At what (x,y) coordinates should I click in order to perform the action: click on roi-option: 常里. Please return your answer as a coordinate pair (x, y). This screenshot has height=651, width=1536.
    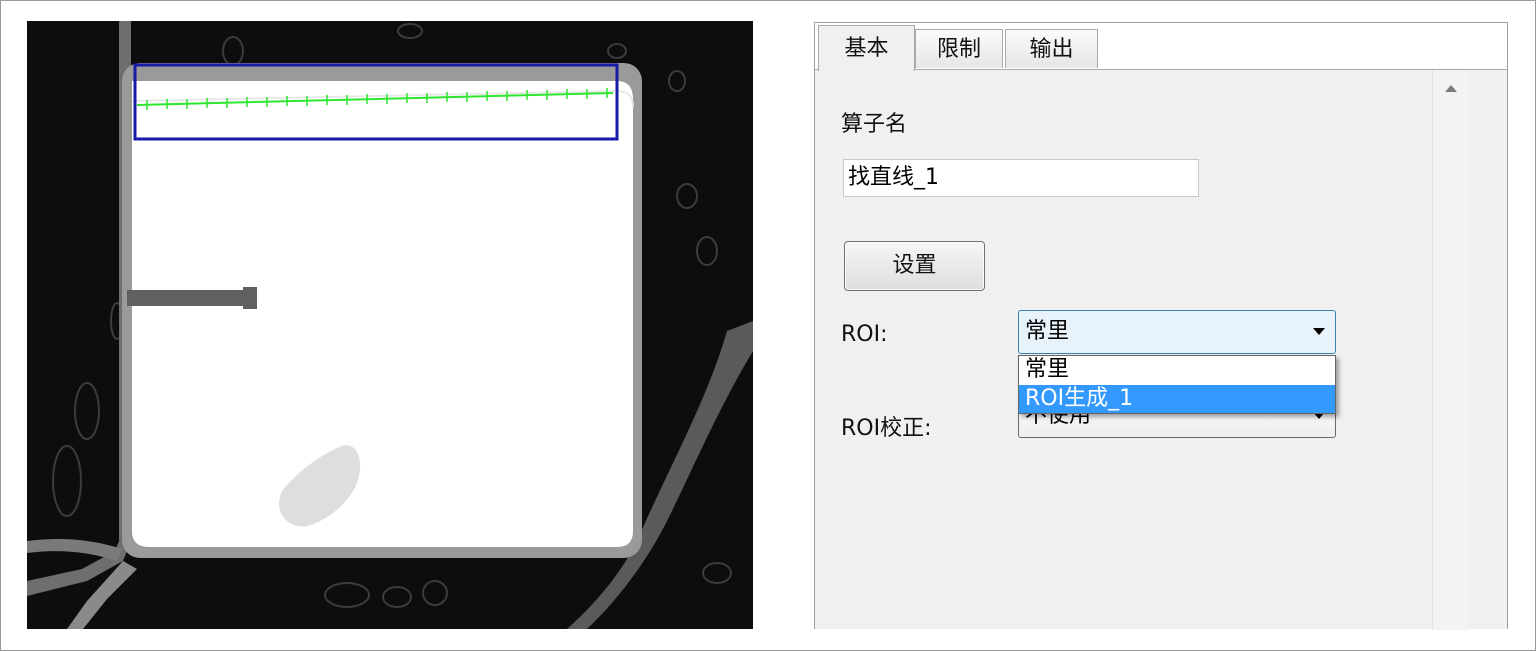
    Looking at the image, I should click on (1177, 370).